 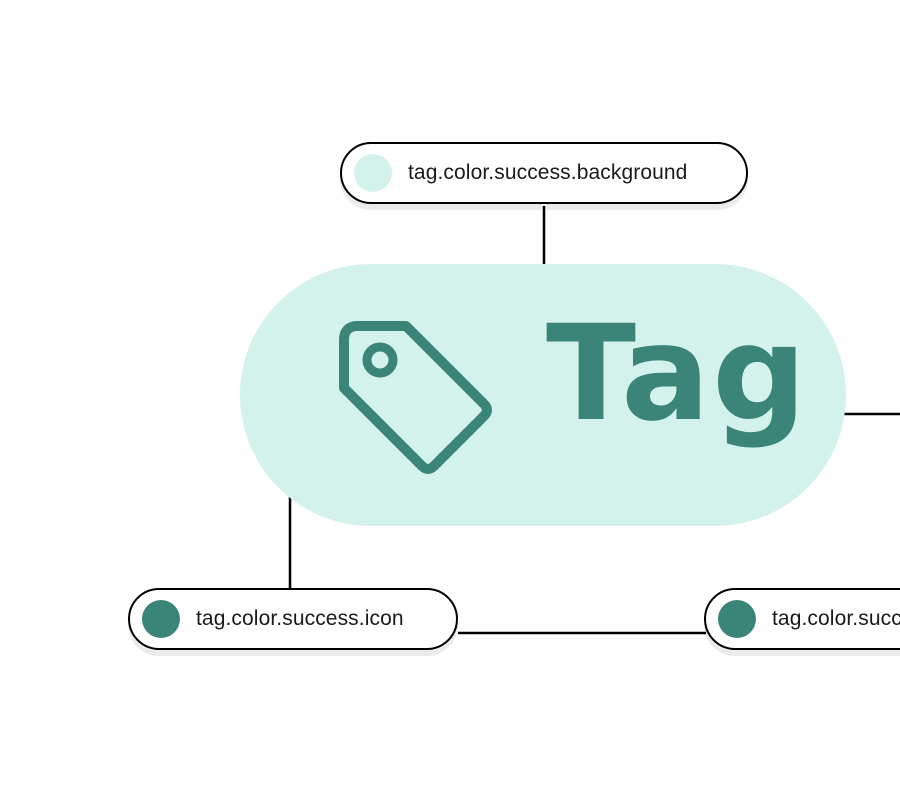 I want to click on token-label-icon: tag.color.success.icon, so click(x=300, y=618).